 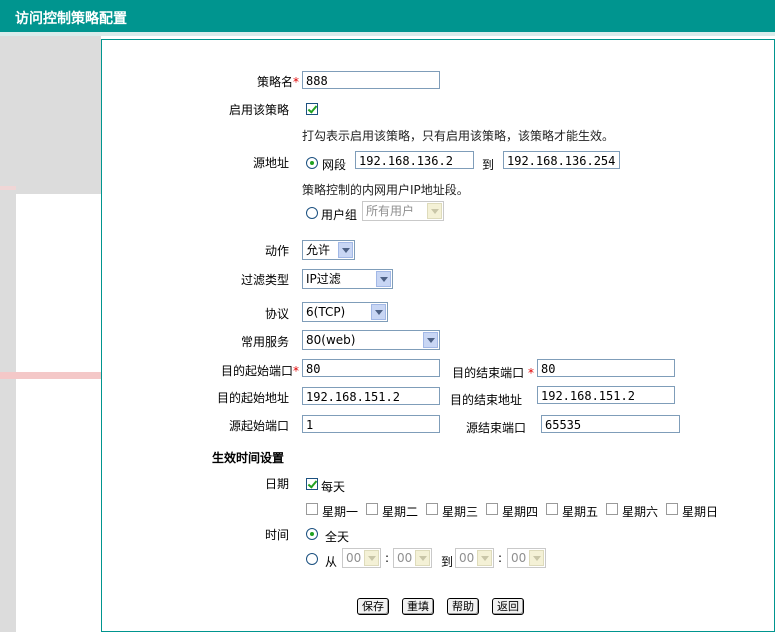 What do you see at coordinates (312, 109) in the screenshot?
I see `enable-checkbox` at bounding box center [312, 109].